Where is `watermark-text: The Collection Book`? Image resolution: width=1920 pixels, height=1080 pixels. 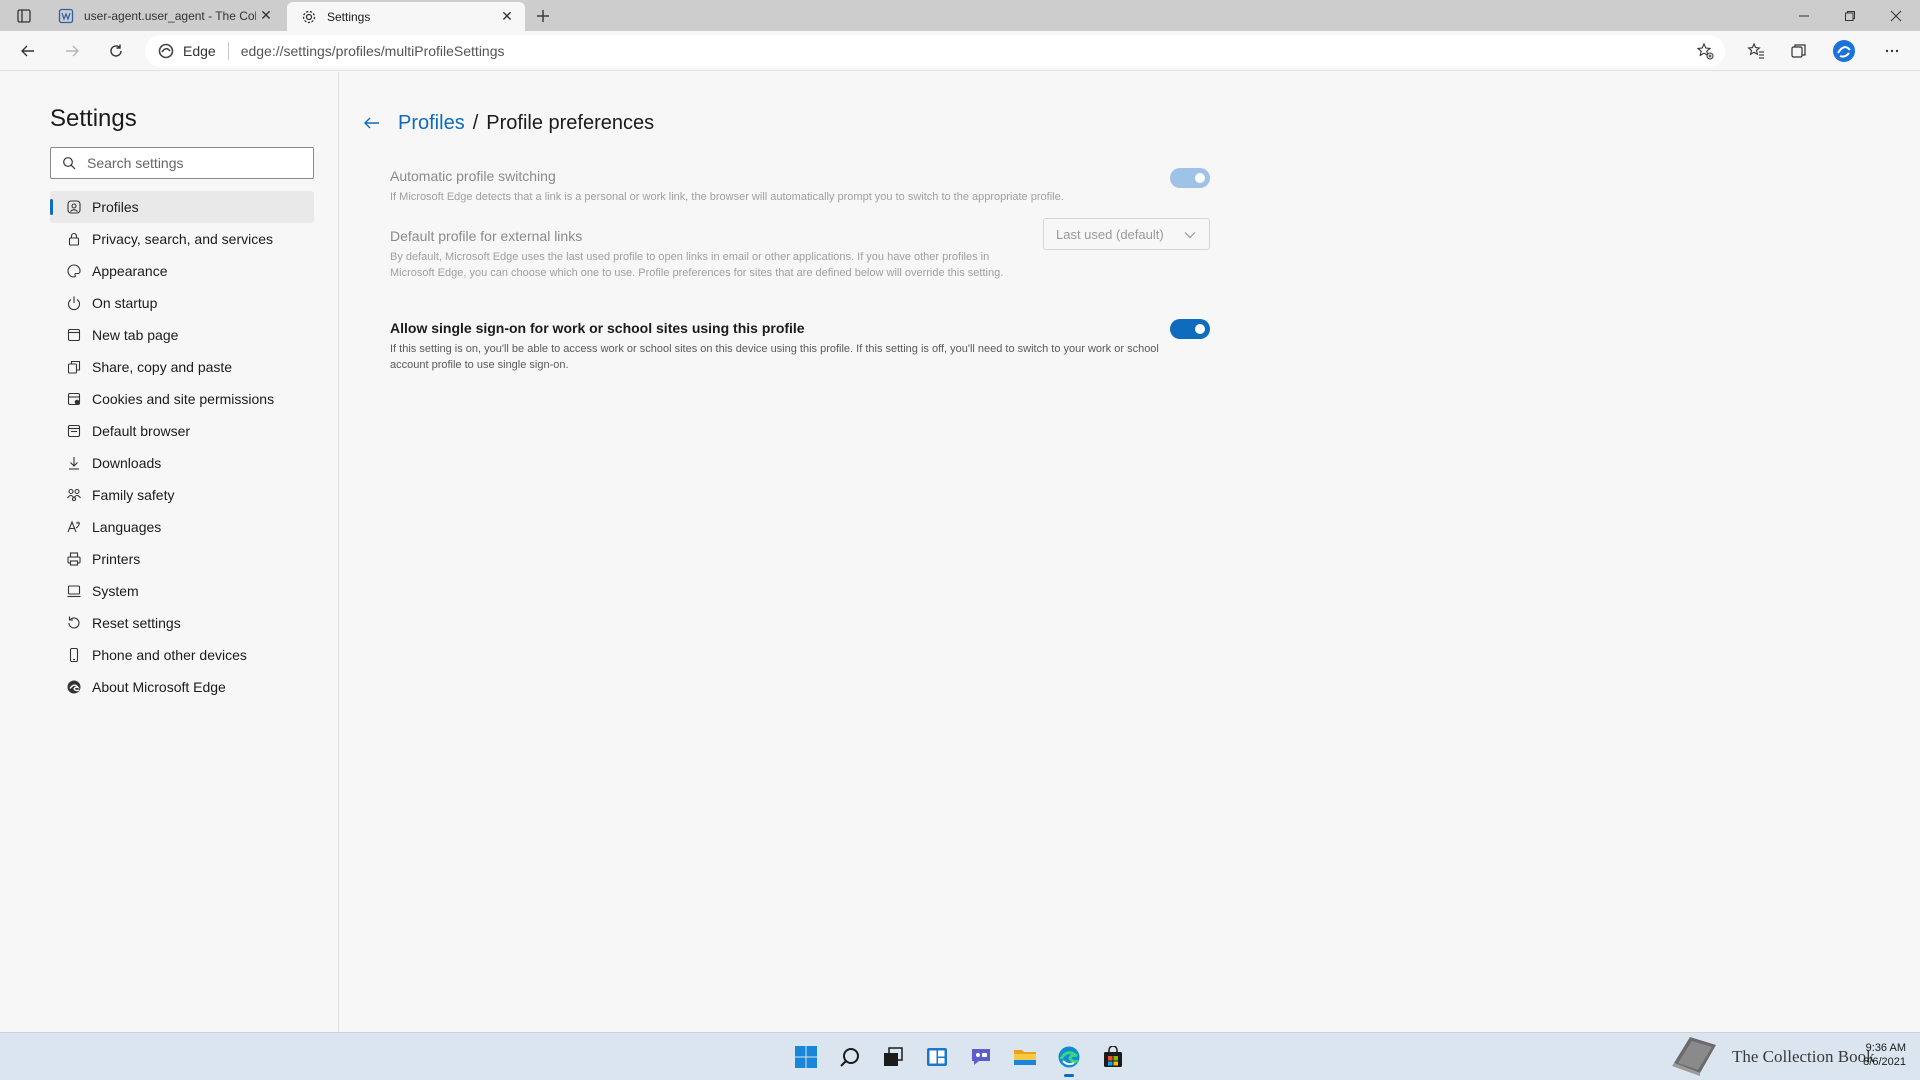 watermark-text: The Collection Book is located at coordinates (1803, 1056).